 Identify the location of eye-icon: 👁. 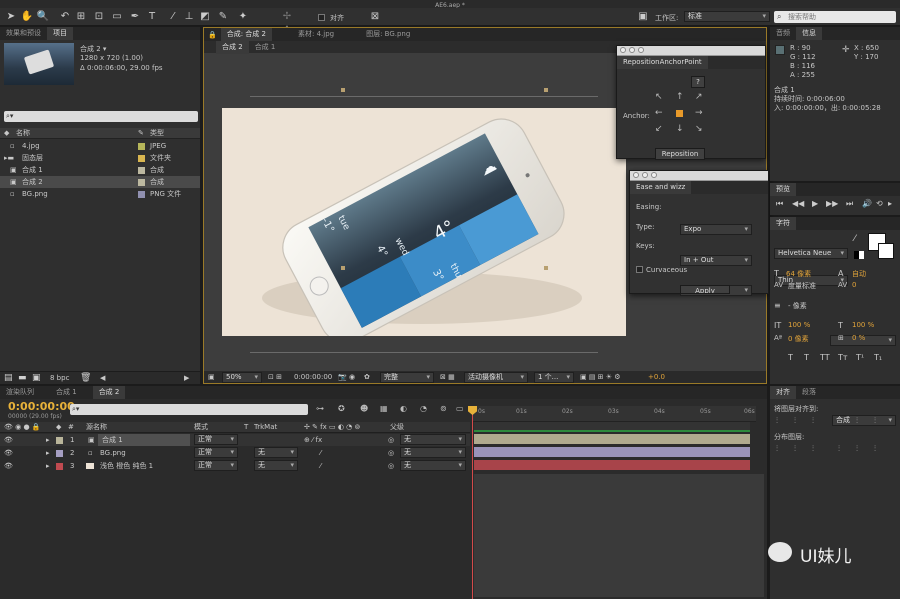
(8, 440).